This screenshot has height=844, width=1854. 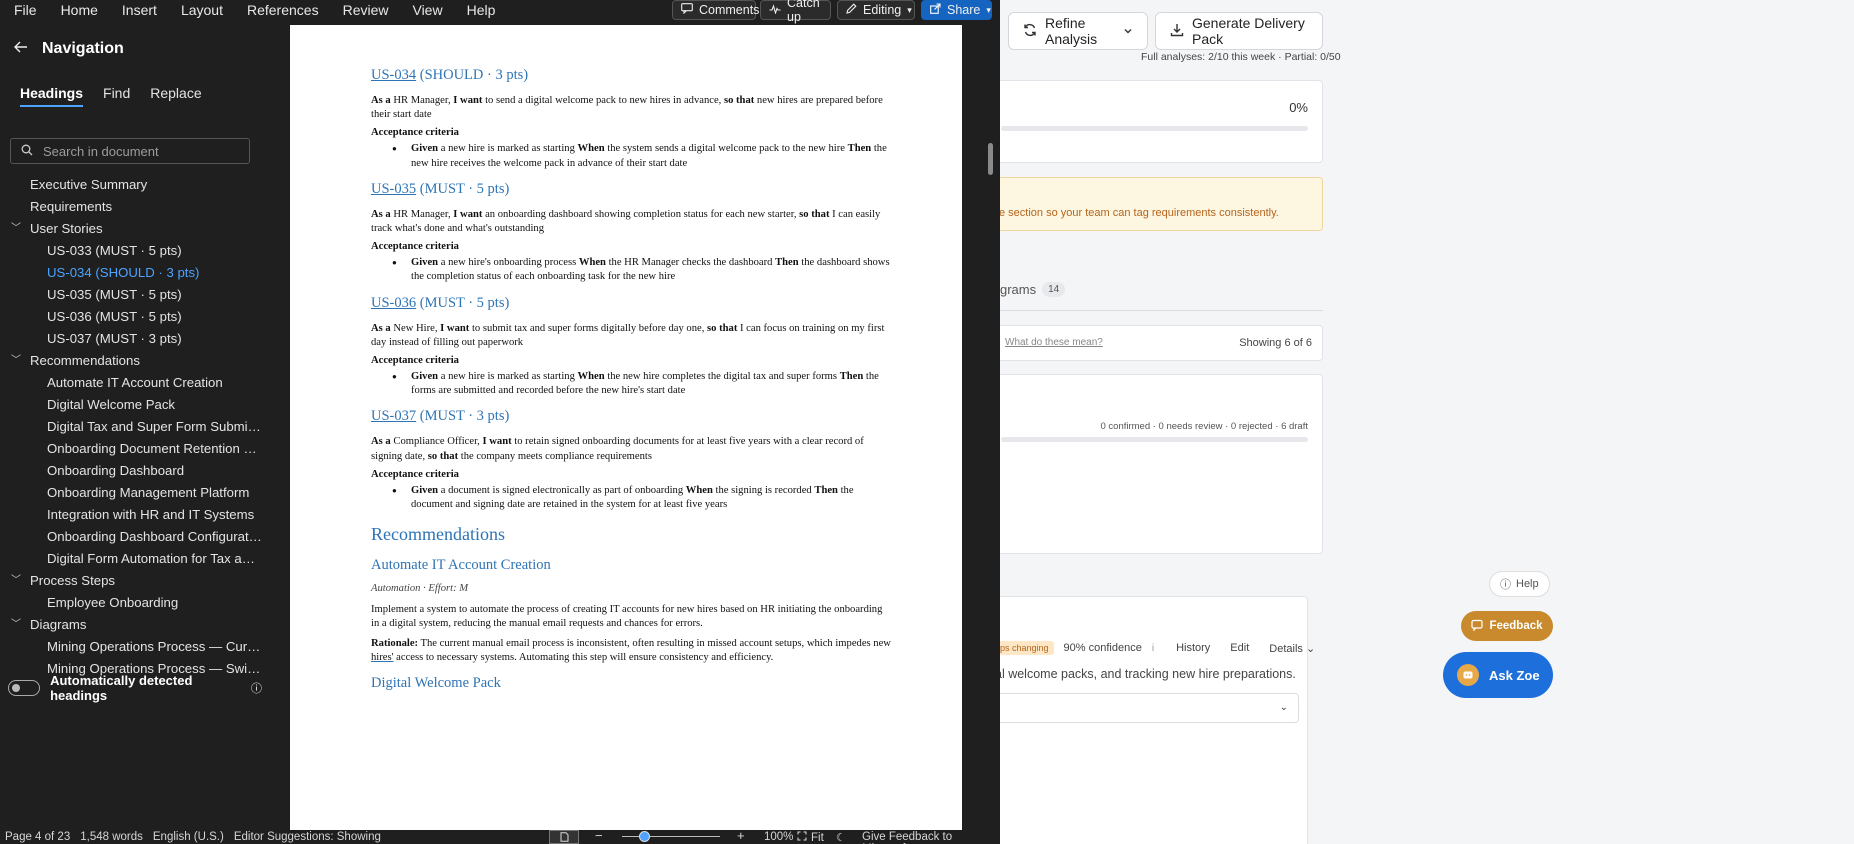 I want to click on nav-heading-item: Onboarding Dashboard, so click(x=131, y=471).